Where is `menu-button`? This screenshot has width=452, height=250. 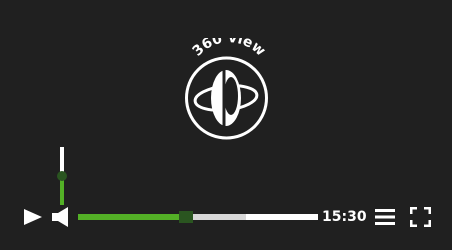 menu-button is located at coordinates (385, 217).